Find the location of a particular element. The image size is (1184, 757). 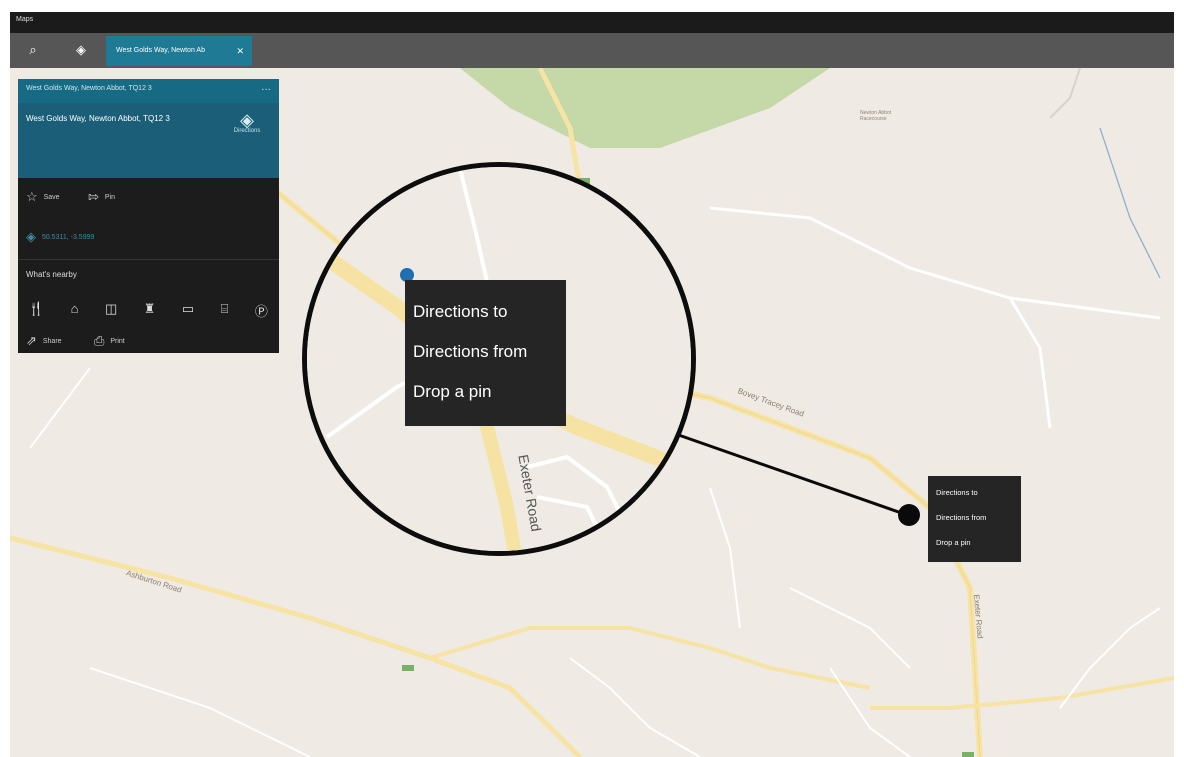

tab-location: West Golds Way, Newton Ab ✕ is located at coordinates (179, 51).